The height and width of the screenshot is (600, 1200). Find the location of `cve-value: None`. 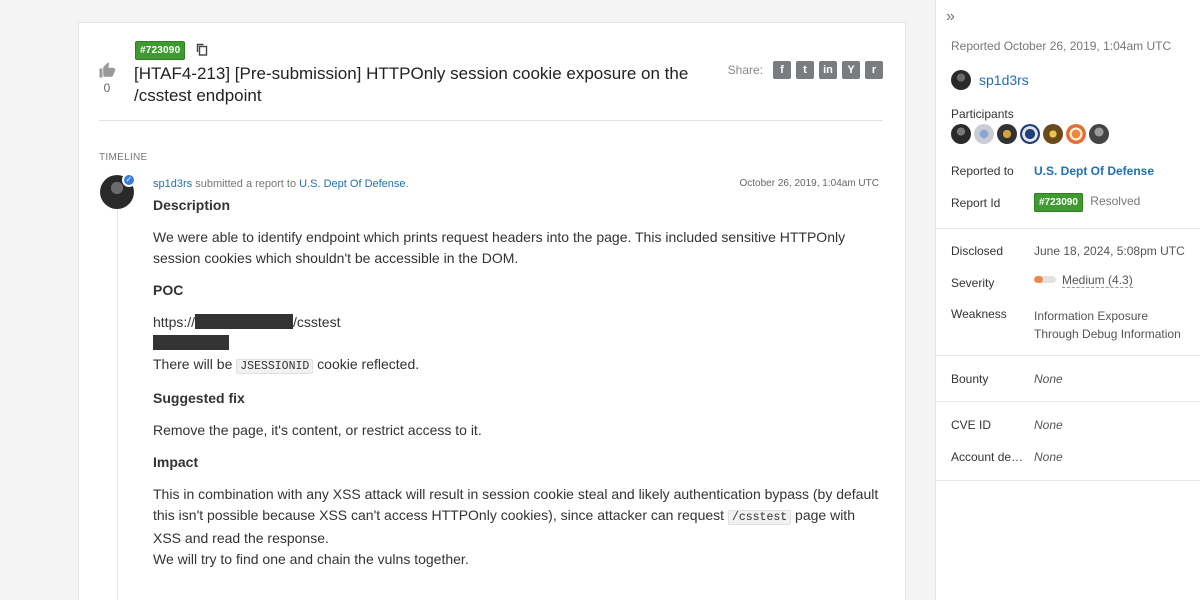

cve-value: None is located at coordinates (1048, 425).